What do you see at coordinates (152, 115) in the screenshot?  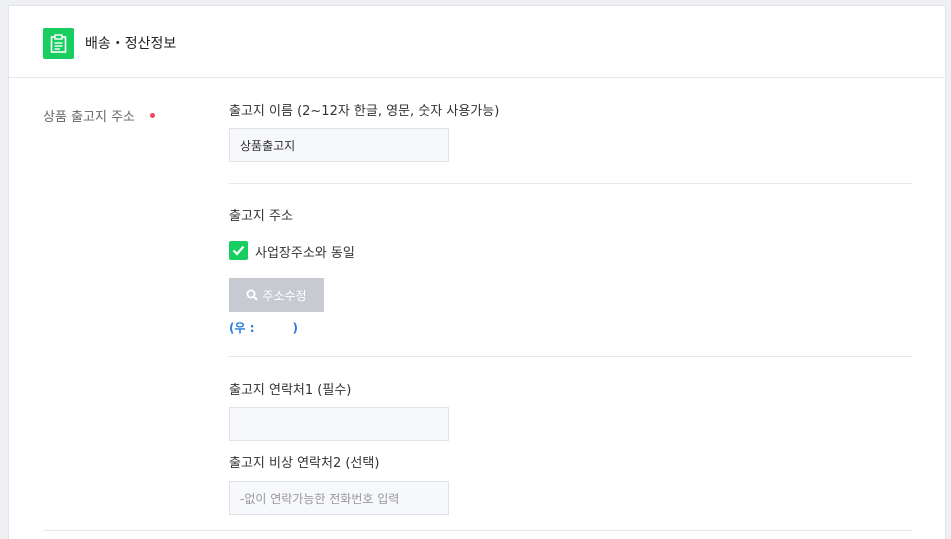 I see `required-indicator` at bounding box center [152, 115].